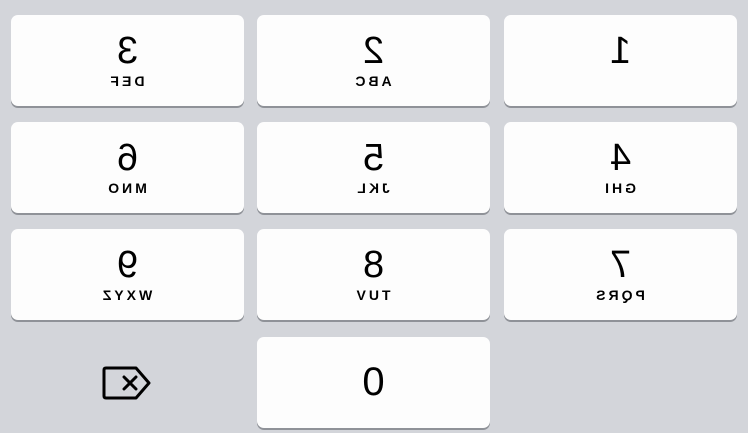 This screenshot has height=433, width=748. I want to click on key-digit: 6, so click(127, 158).